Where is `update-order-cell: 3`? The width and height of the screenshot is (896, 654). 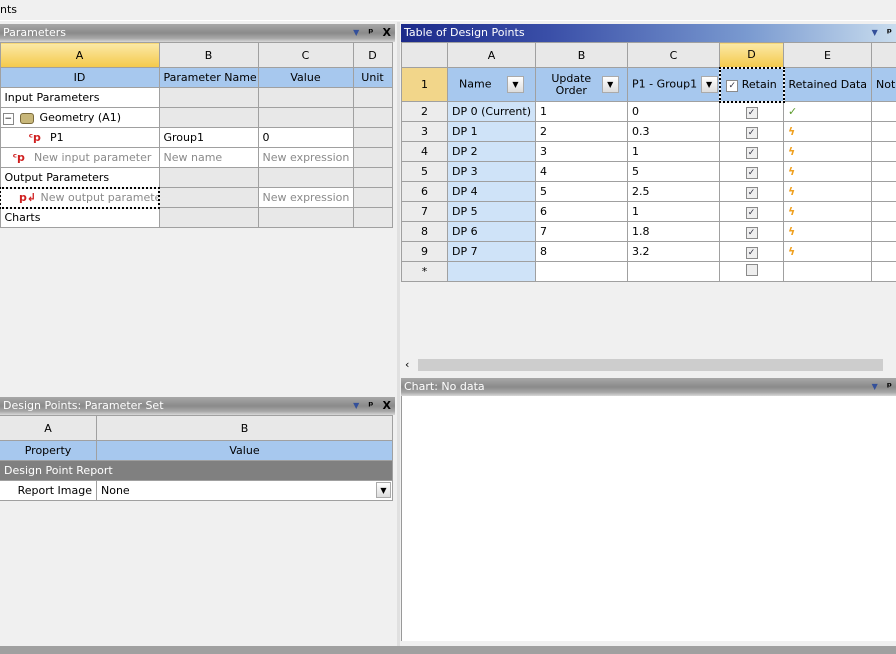
update-order-cell: 3 is located at coordinates (581, 151).